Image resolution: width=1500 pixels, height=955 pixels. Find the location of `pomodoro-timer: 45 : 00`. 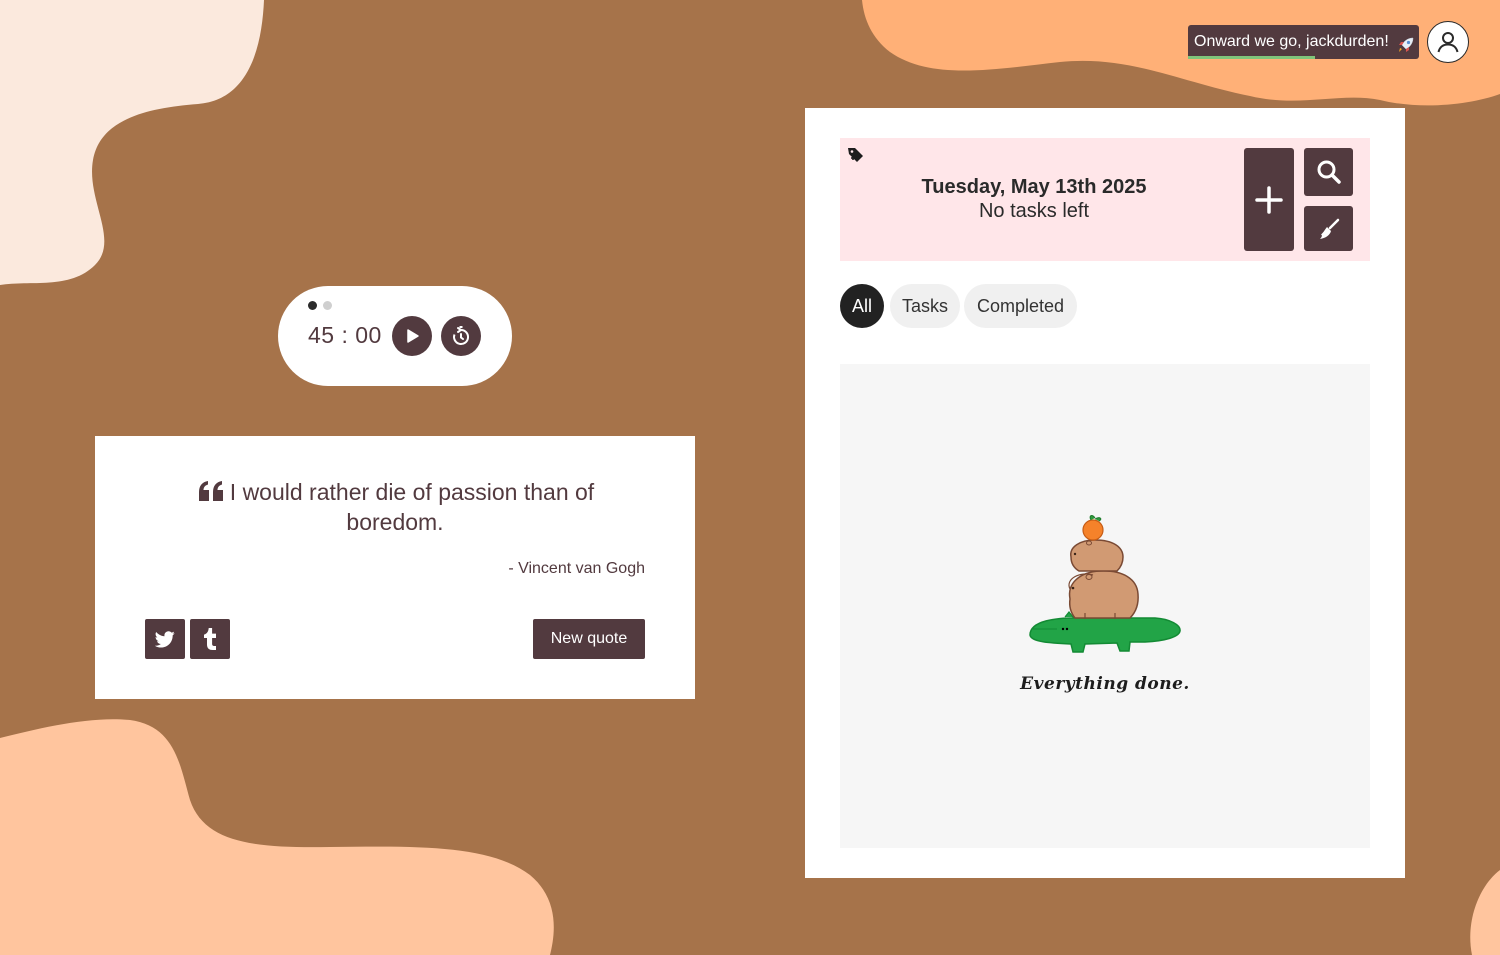

pomodoro-timer: 45 : 00 is located at coordinates (395, 336).